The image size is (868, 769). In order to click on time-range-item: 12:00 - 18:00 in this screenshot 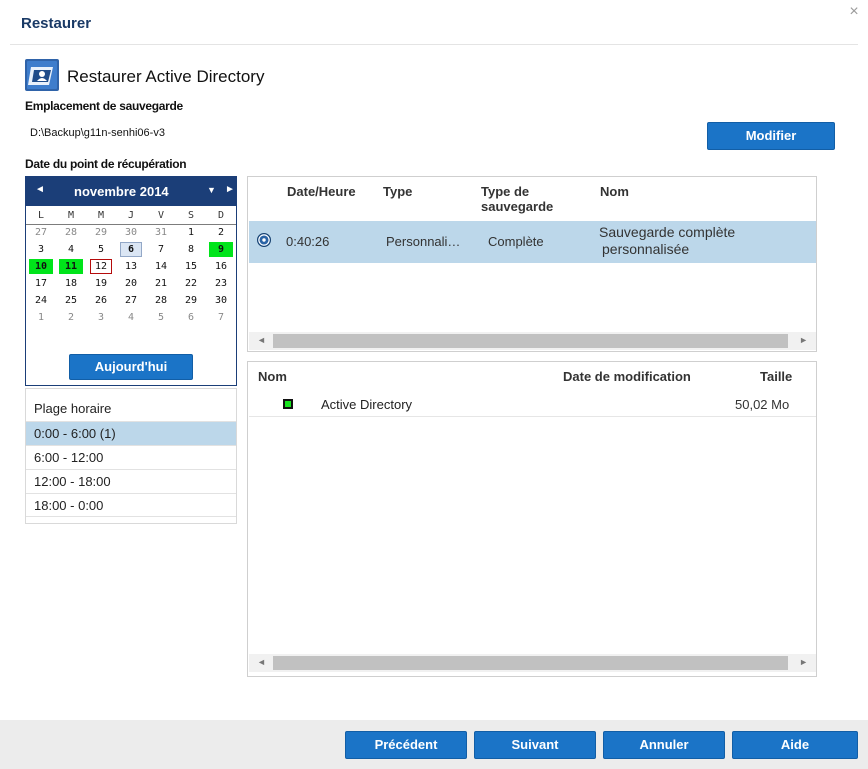, I will do `click(131, 481)`.